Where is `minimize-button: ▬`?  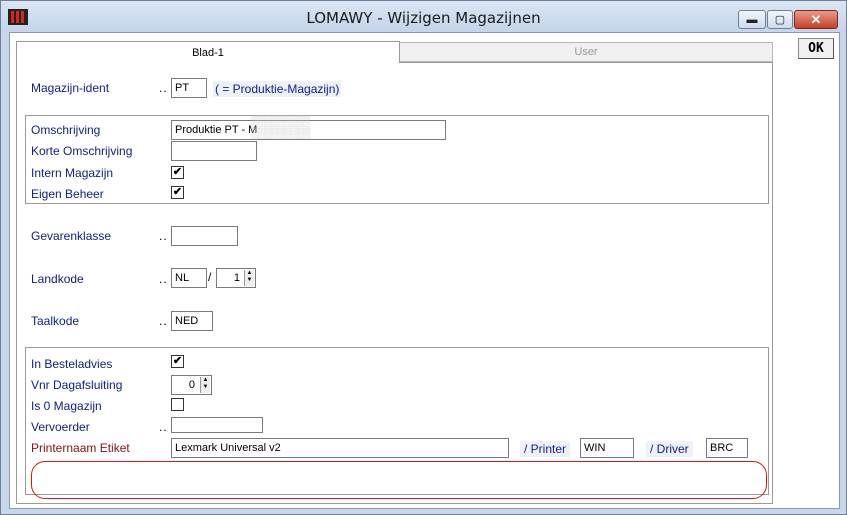
minimize-button: ▬ is located at coordinates (752, 19).